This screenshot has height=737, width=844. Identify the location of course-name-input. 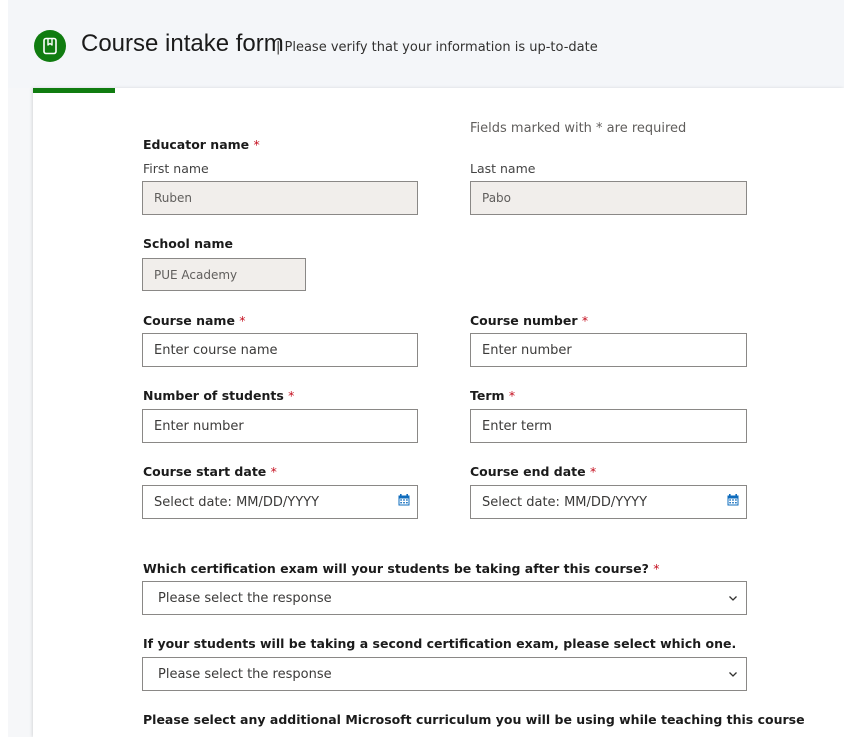
(280, 350).